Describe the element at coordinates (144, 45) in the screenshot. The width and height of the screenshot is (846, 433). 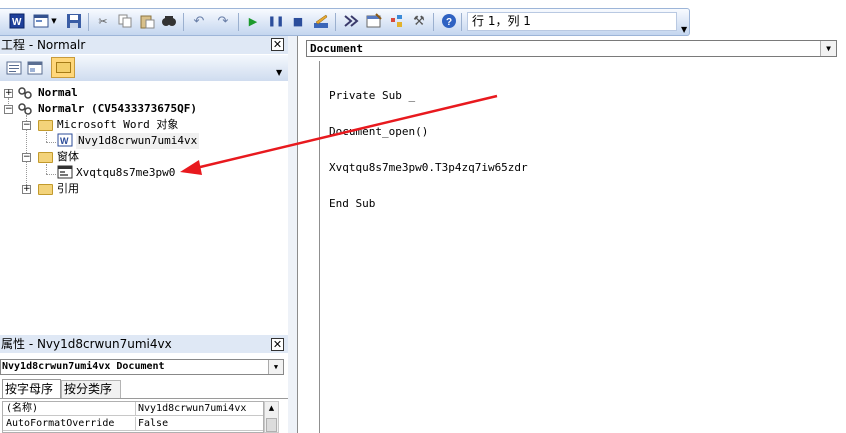
I see `project-panel-title: 工程 - Normalr` at that location.